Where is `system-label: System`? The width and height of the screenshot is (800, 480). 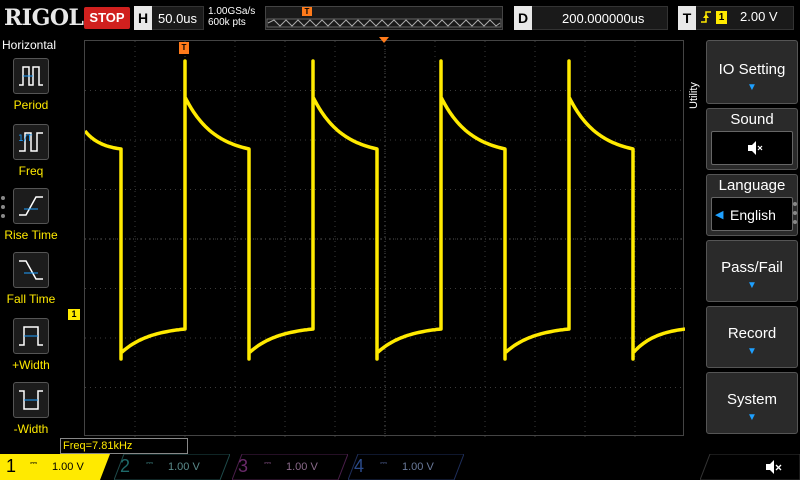
system-label: System is located at coordinates (751, 399).